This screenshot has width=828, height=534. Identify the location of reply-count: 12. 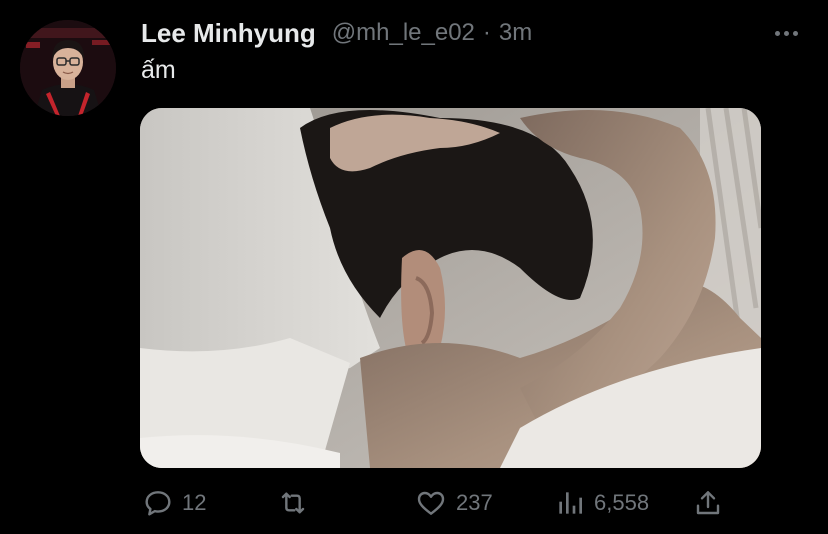
(194, 502).